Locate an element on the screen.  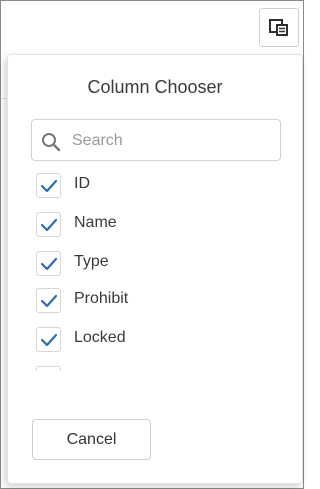
column-item-name: Name is located at coordinates (156, 224).